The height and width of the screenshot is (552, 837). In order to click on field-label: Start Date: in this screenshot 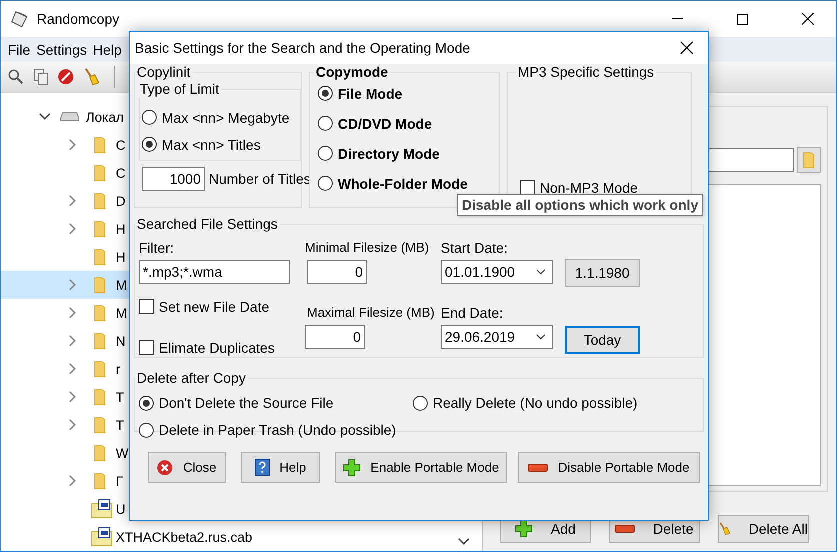, I will do `click(475, 248)`.